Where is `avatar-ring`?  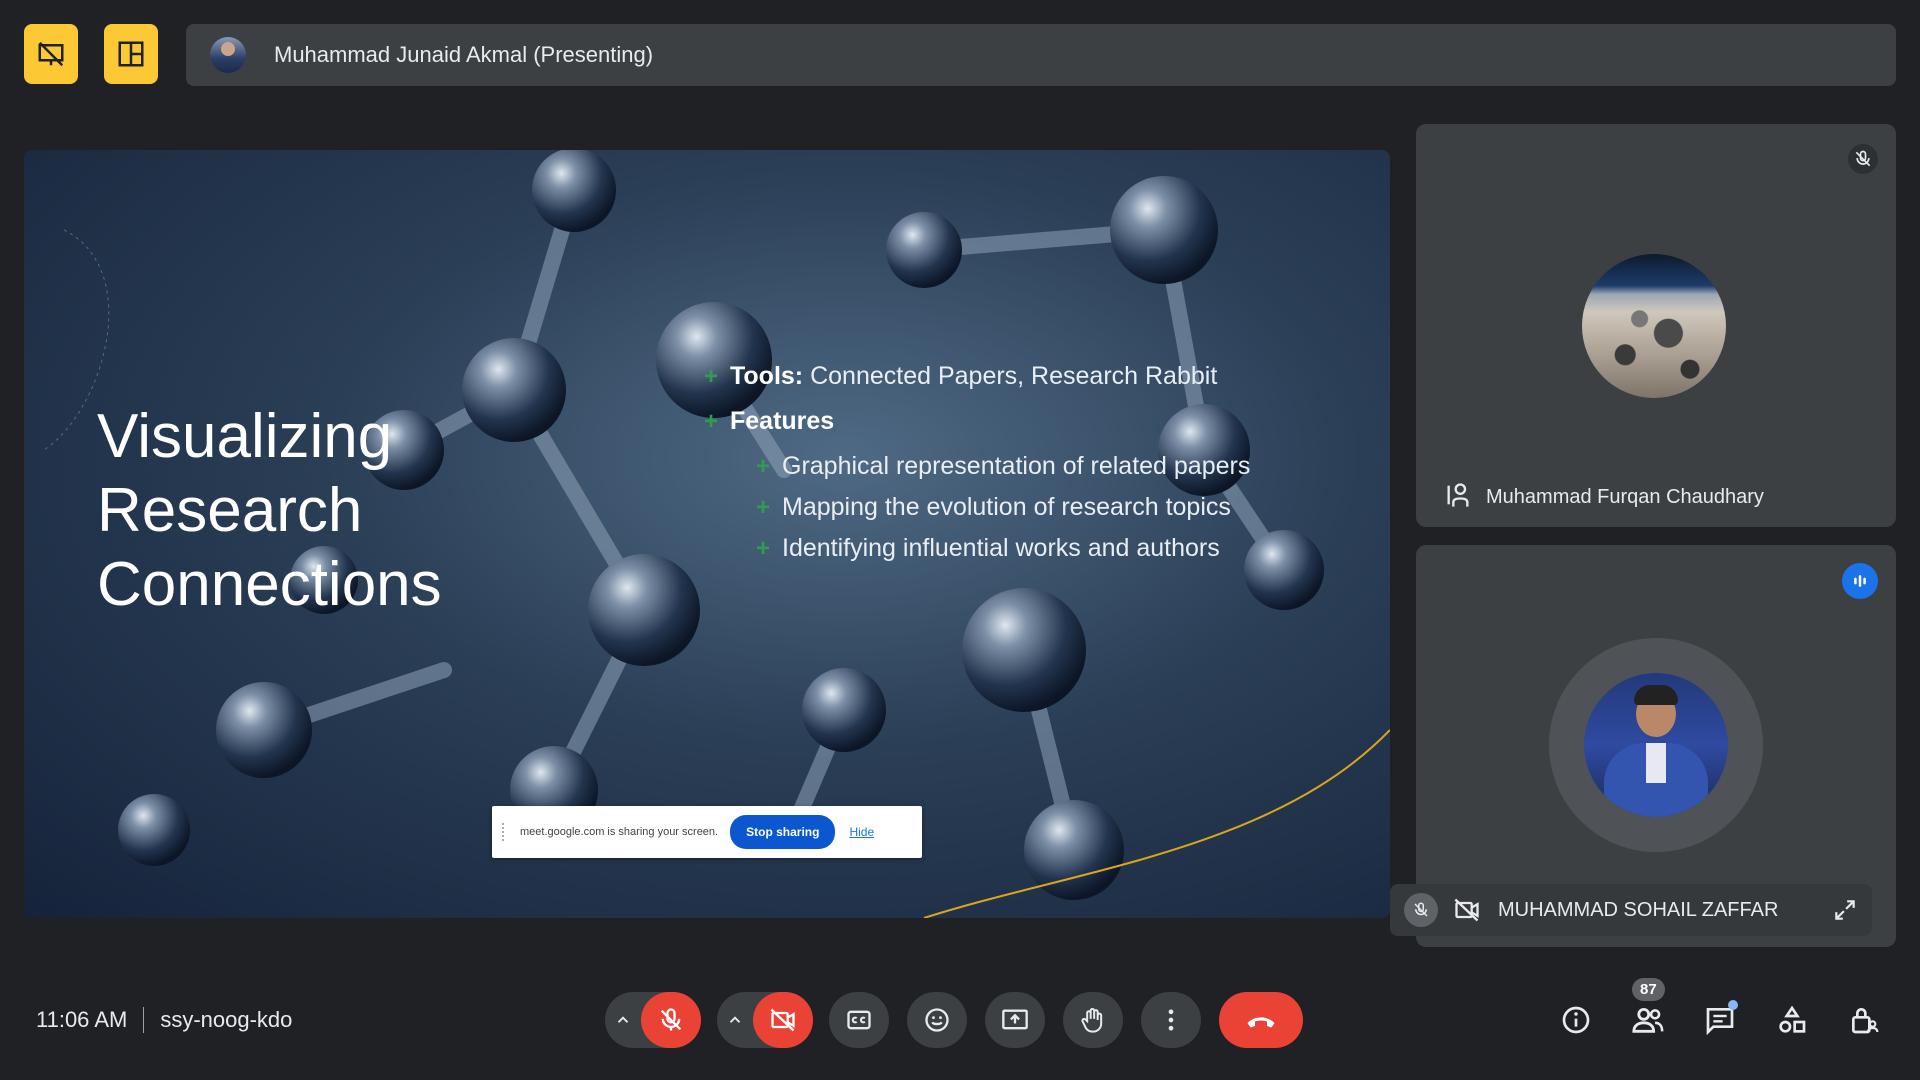 avatar-ring is located at coordinates (1656, 745).